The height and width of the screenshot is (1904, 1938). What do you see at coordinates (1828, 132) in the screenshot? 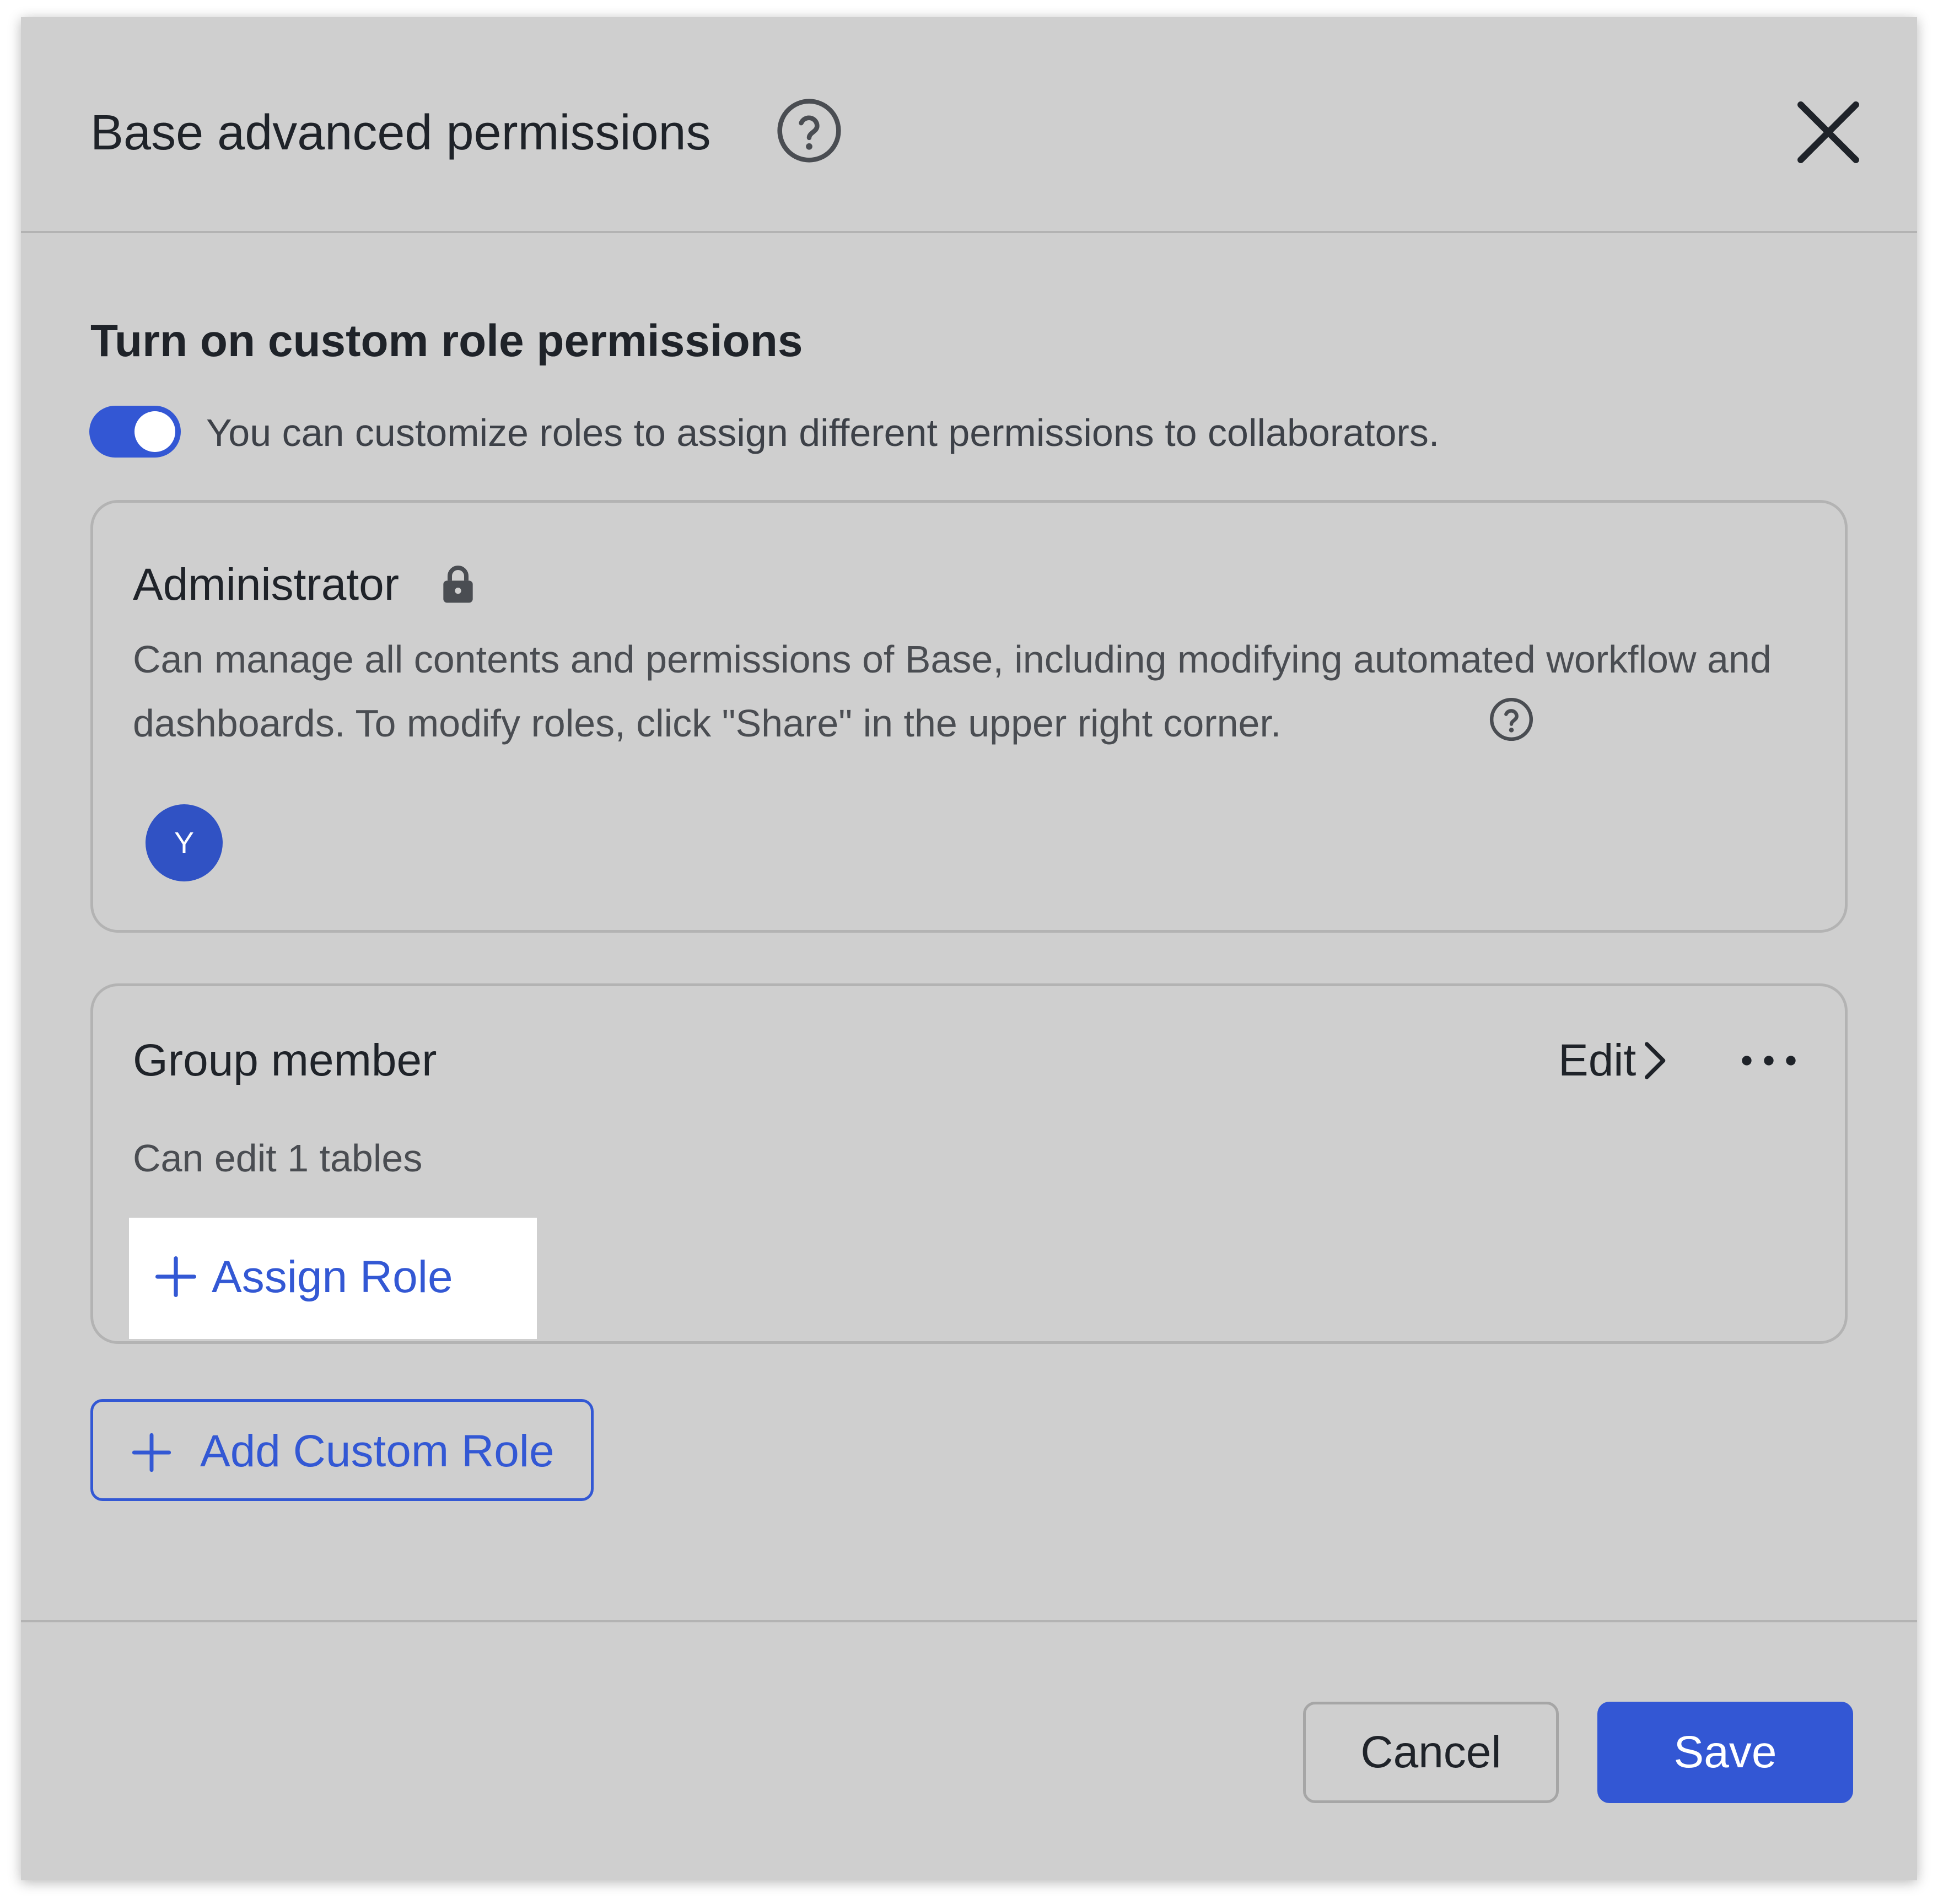
I see `close-icon` at bounding box center [1828, 132].